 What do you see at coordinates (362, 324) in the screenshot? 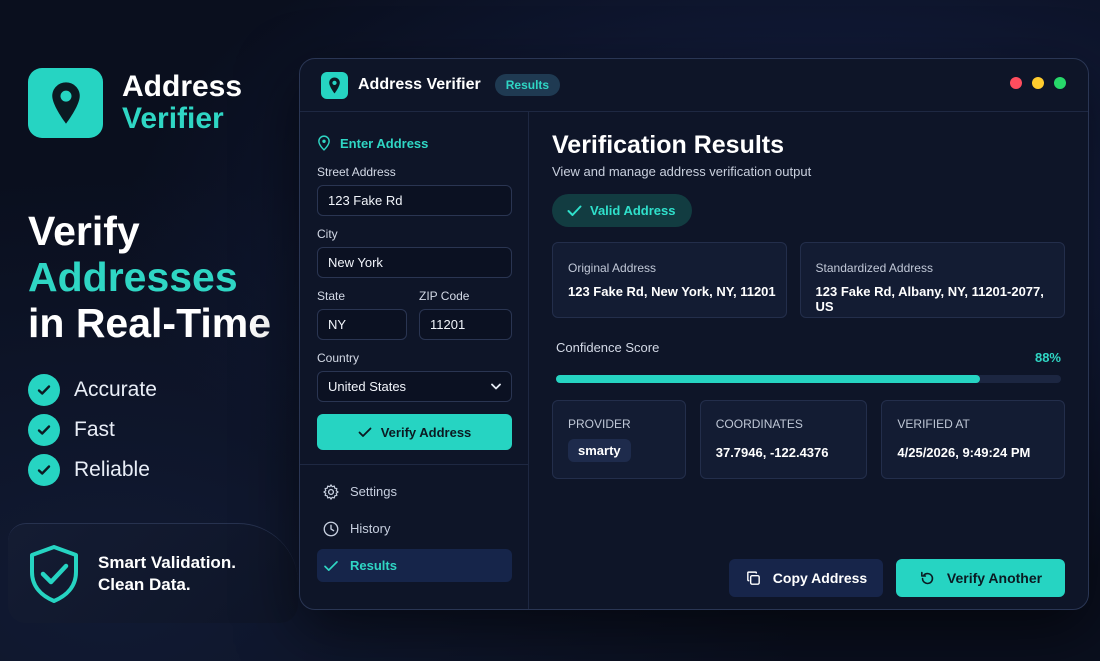
I see `state-input: NY` at bounding box center [362, 324].